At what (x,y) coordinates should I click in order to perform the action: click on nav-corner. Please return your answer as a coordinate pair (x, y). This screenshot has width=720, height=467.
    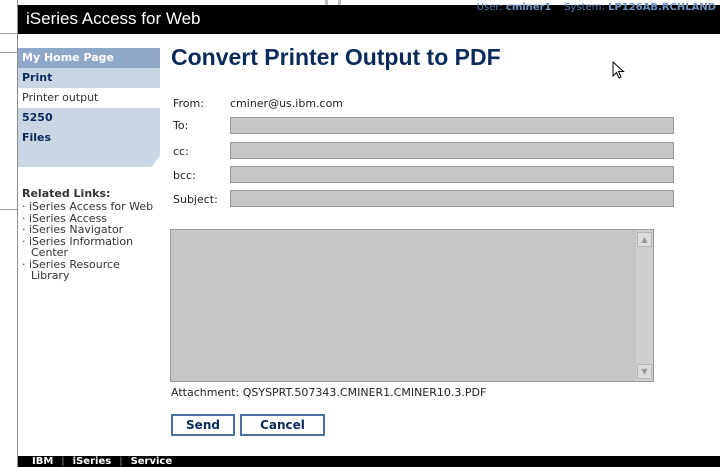
    Looking at the image, I should click on (89, 157).